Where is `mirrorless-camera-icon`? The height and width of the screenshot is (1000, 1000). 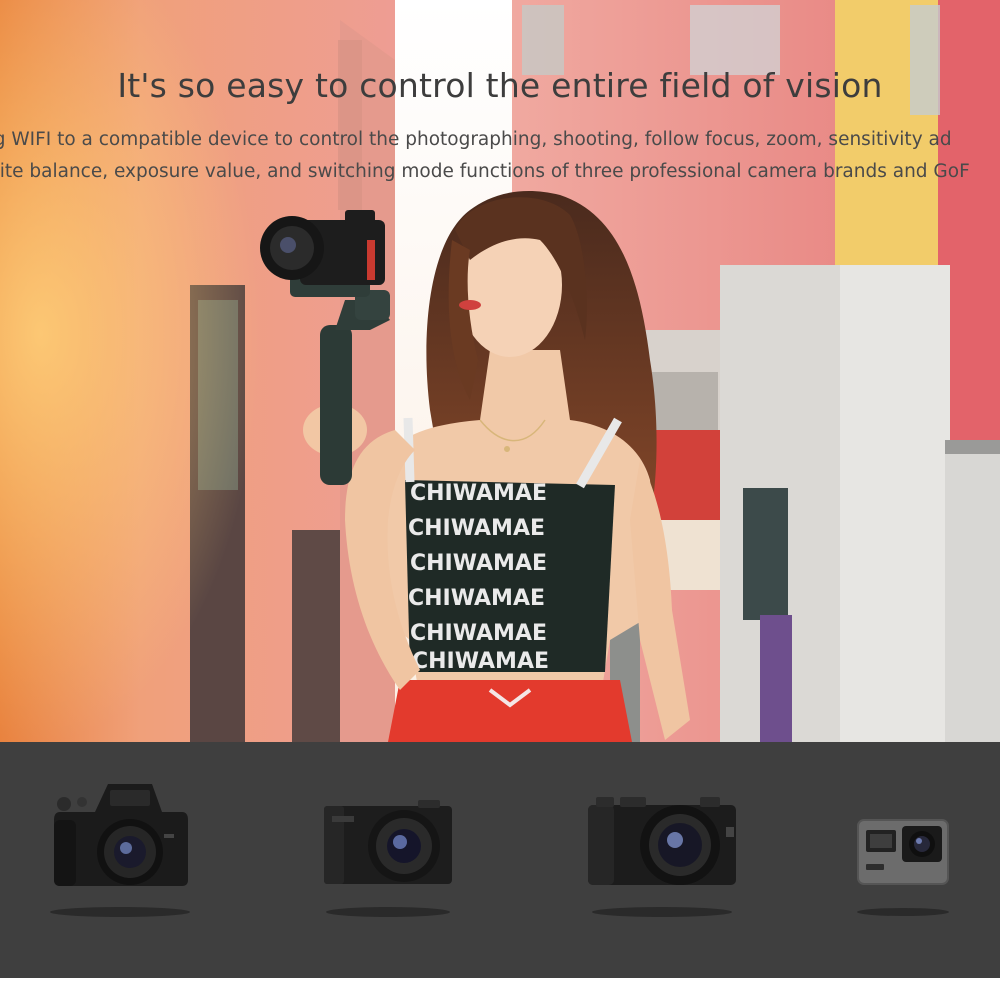 mirrorless-camera-icon is located at coordinates (120, 850).